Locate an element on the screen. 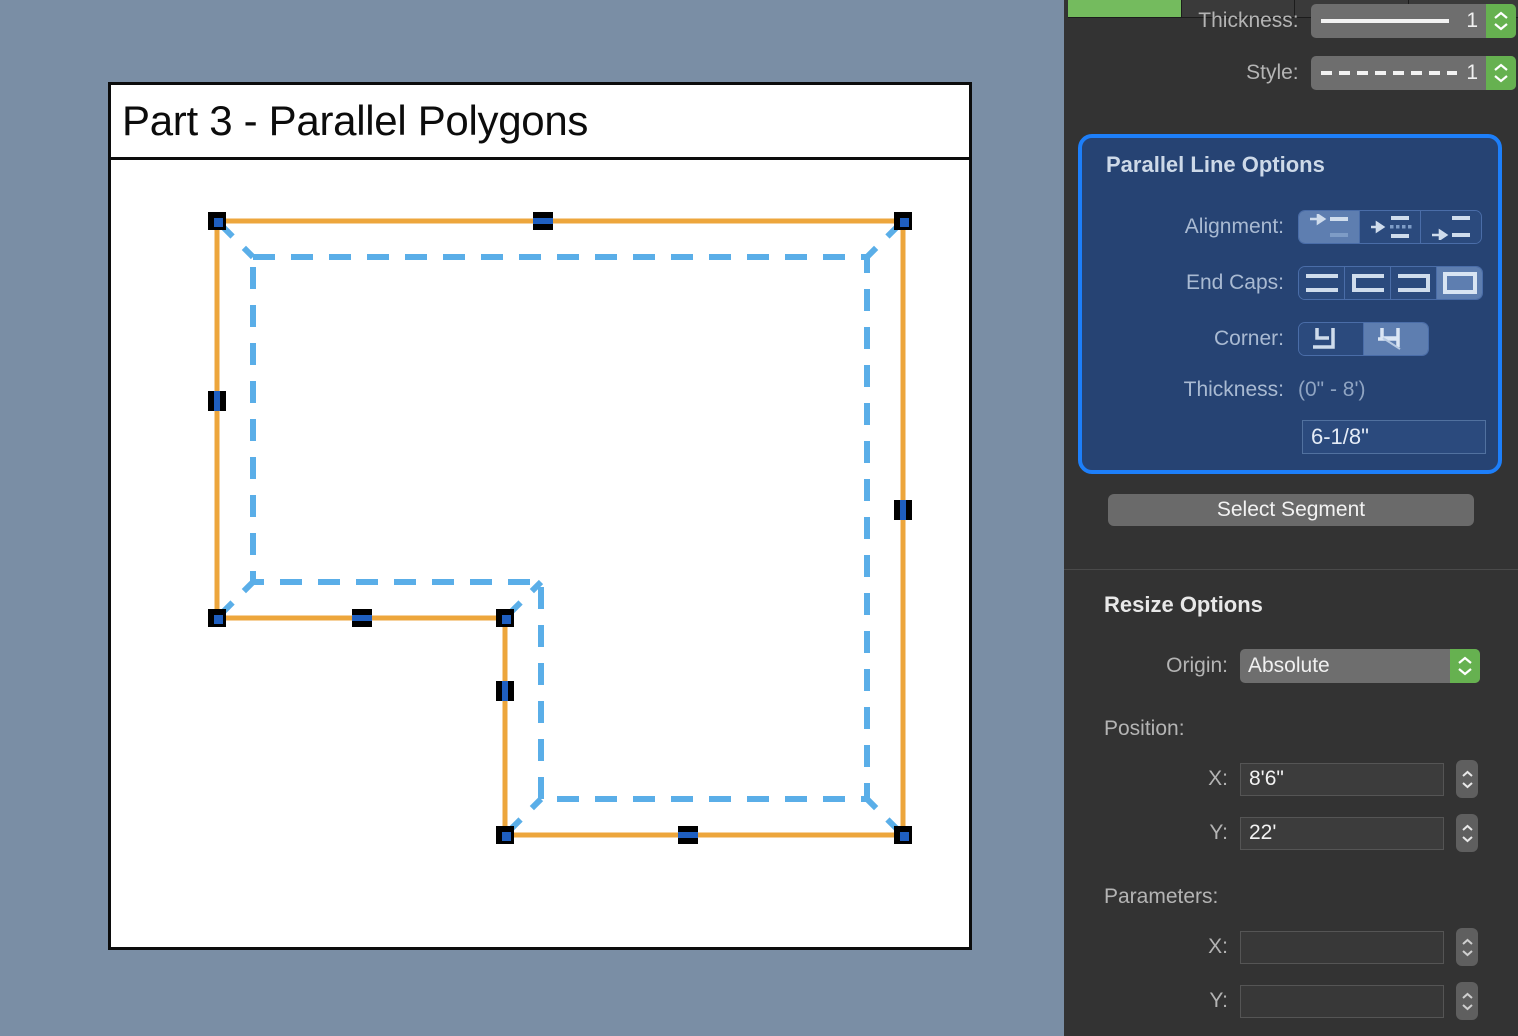 The width and height of the screenshot is (1518, 1036). parameters-label: Parameters: is located at coordinates (1161, 896).